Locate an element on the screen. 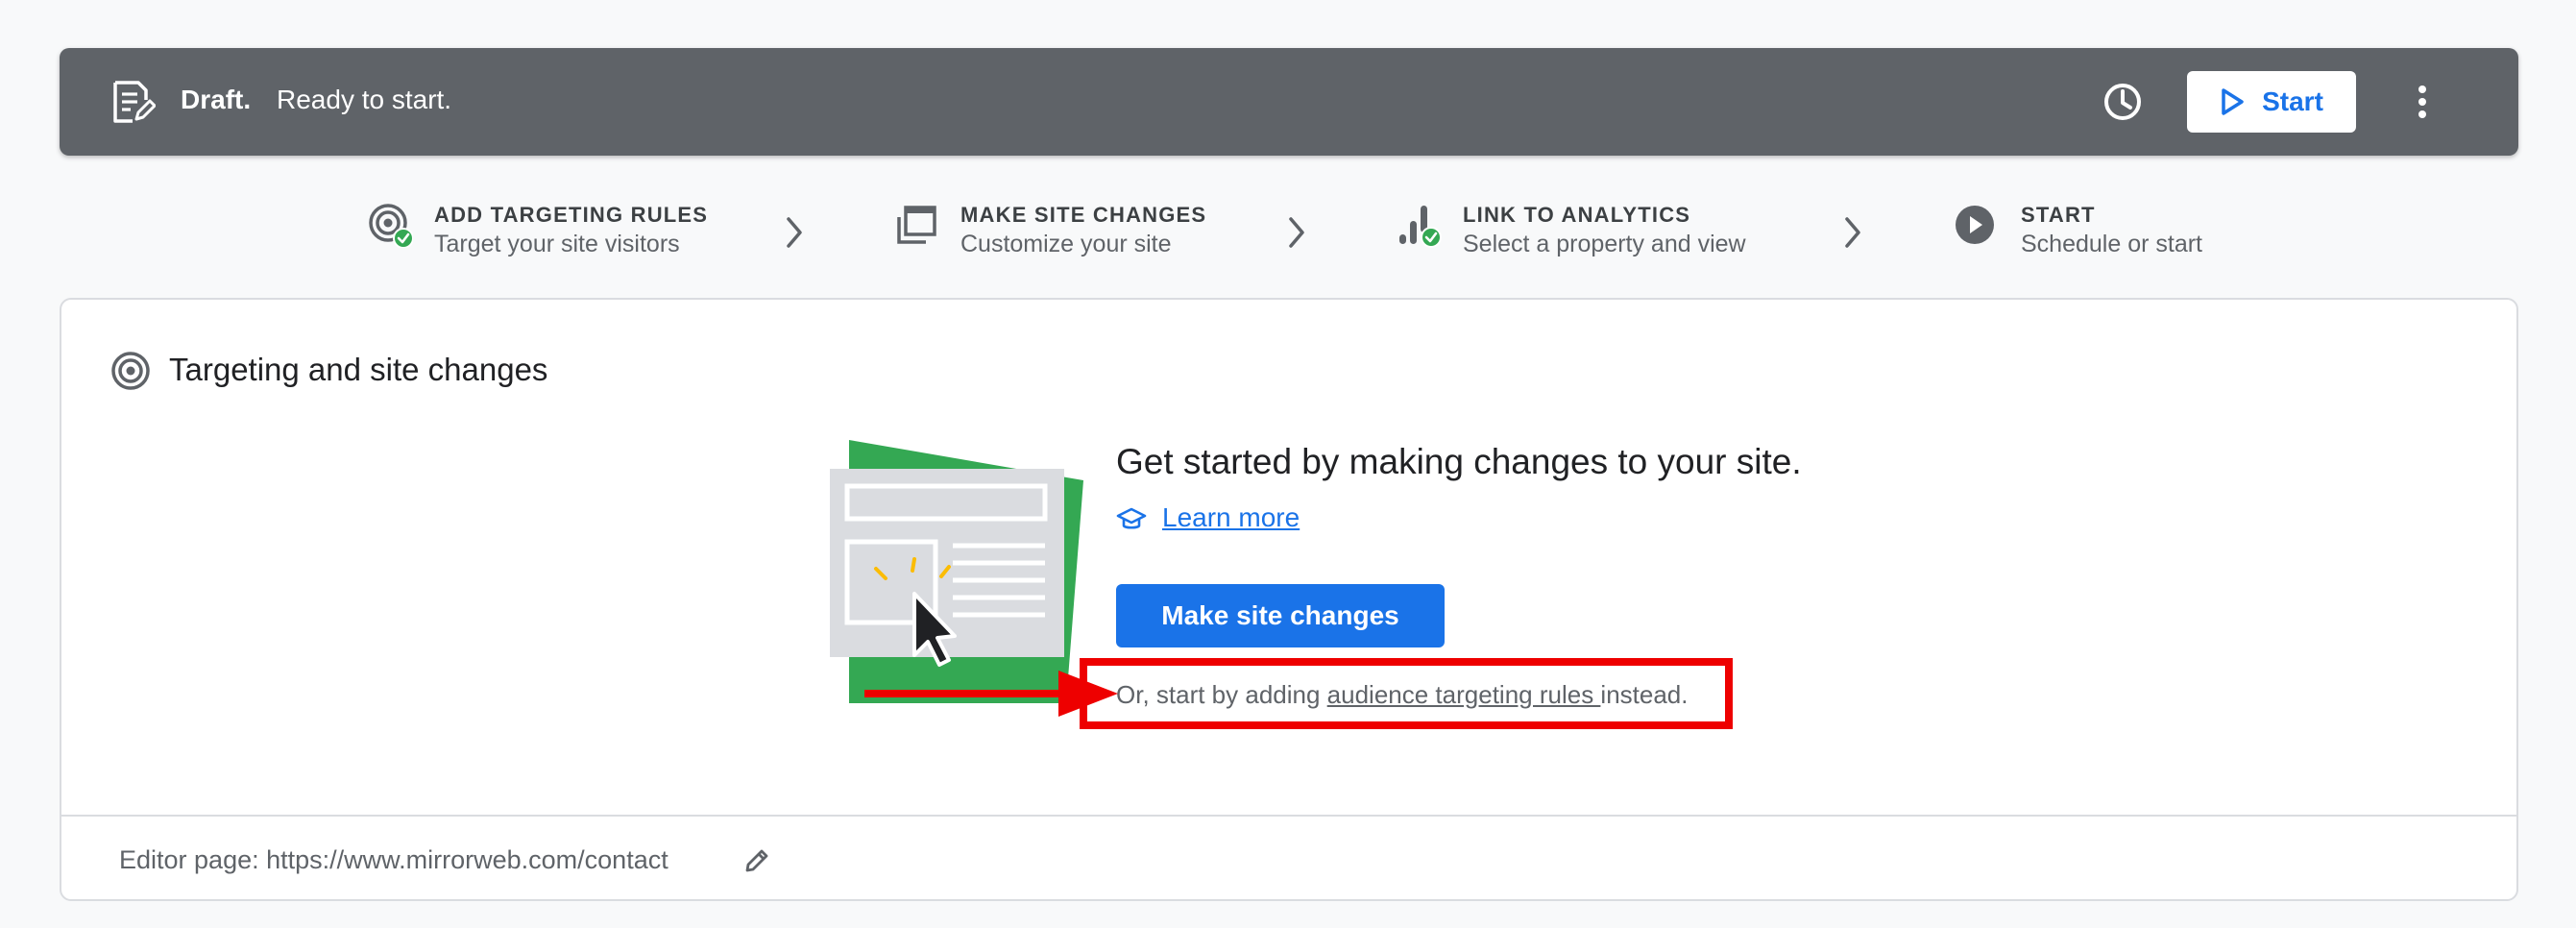 The width and height of the screenshot is (2576, 928). target-icon is located at coordinates (130, 371).